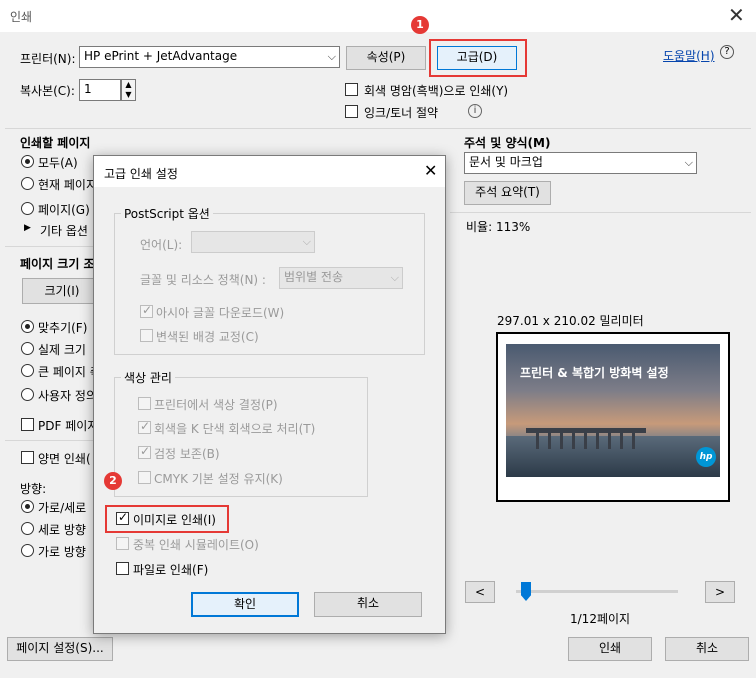 This screenshot has height=678, width=756. I want to click on radio-pages, so click(27, 208).